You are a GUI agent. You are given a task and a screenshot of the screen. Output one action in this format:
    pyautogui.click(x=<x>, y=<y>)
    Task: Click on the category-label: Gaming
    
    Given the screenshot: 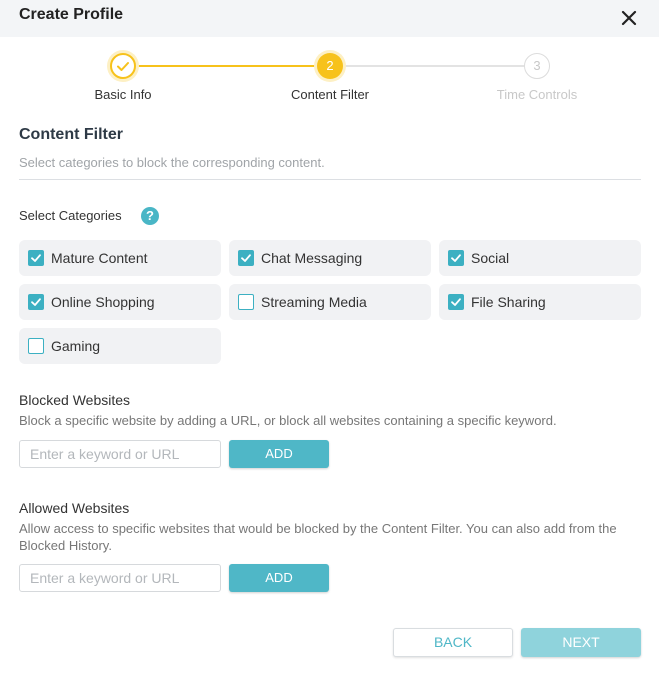 What is the action you would take?
    pyautogui.click(x=76, y=346)
    